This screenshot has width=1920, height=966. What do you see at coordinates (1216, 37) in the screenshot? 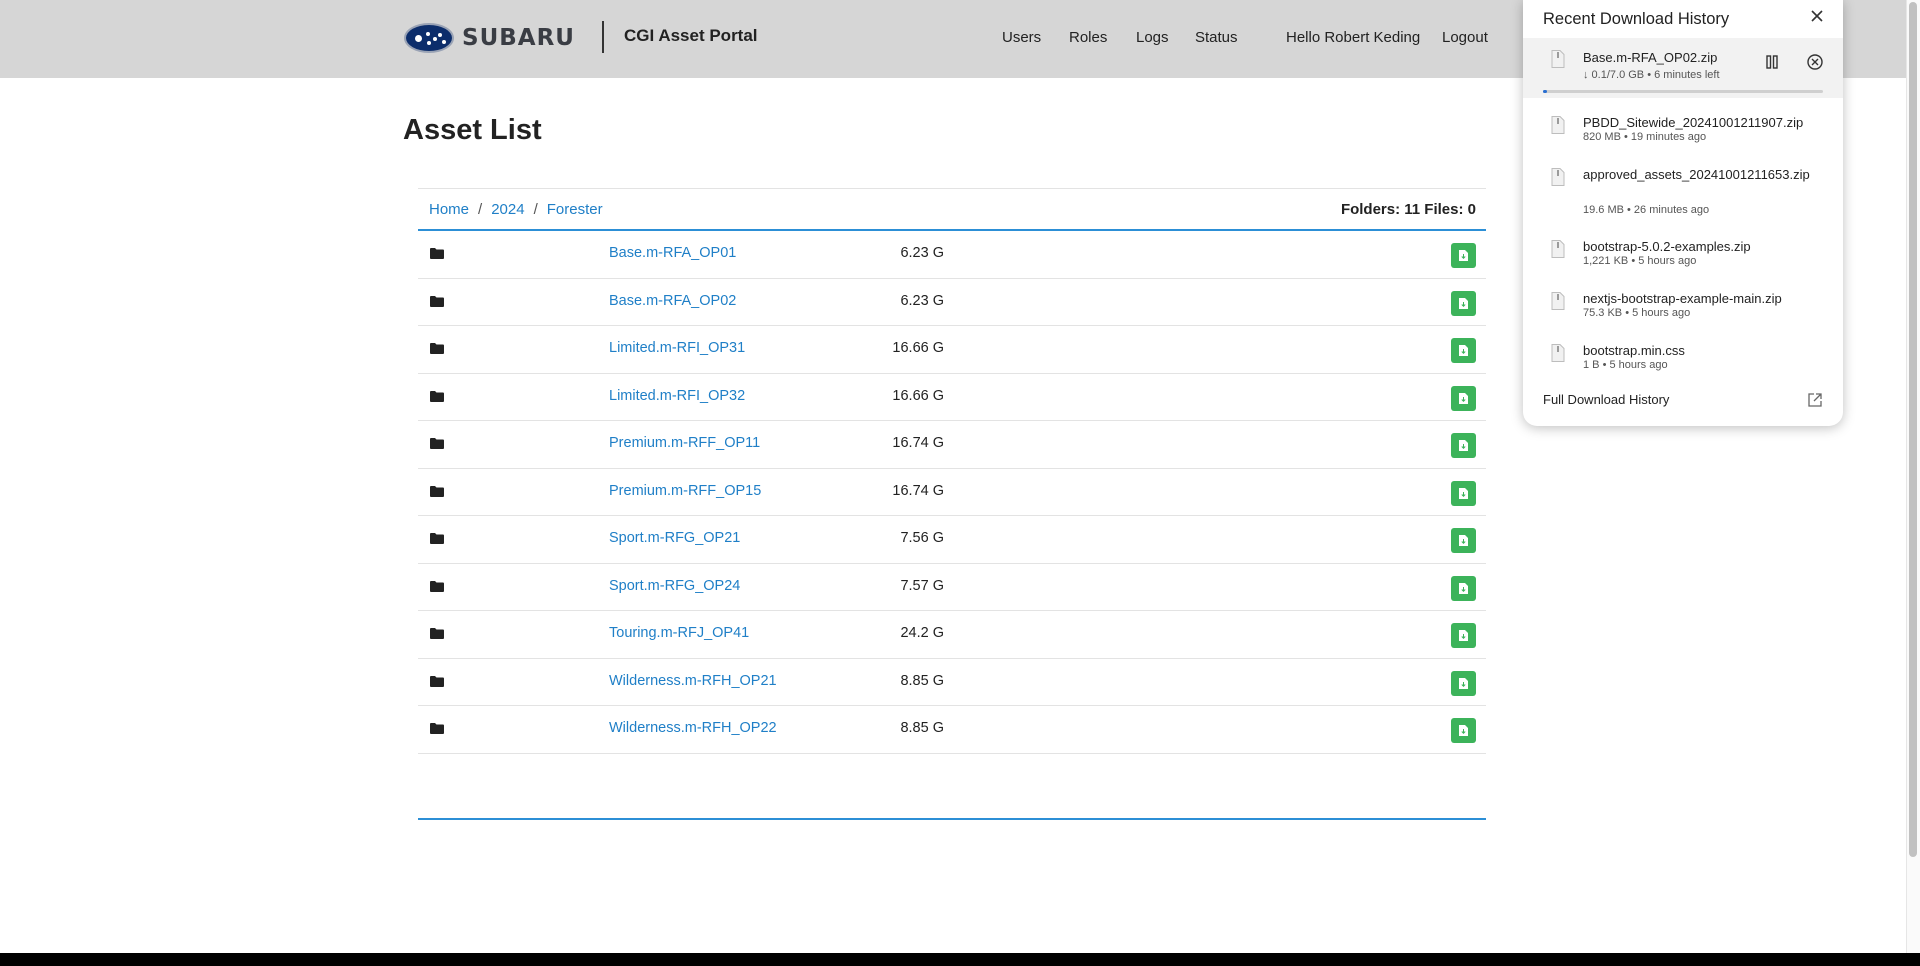
I see `nav-status: Status` at bounding box center [1216, 37].